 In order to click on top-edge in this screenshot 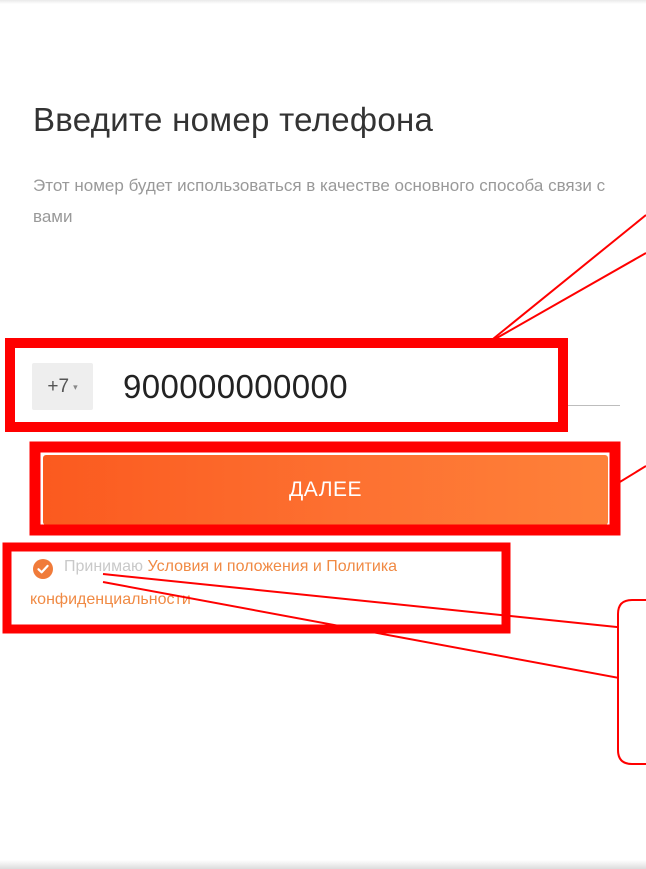, I will do `click(323, 2)`.